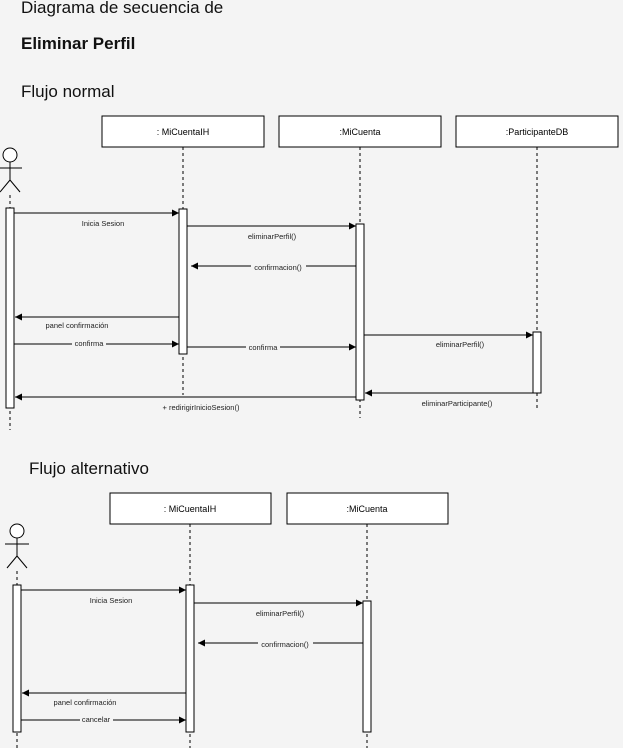 This screenshot has width=623, height=748. What do you see at coordinates (537, 132) in the screenshot?
I see `lifeline-label: :ParticipanteDB` at bounding box center [537, 132].